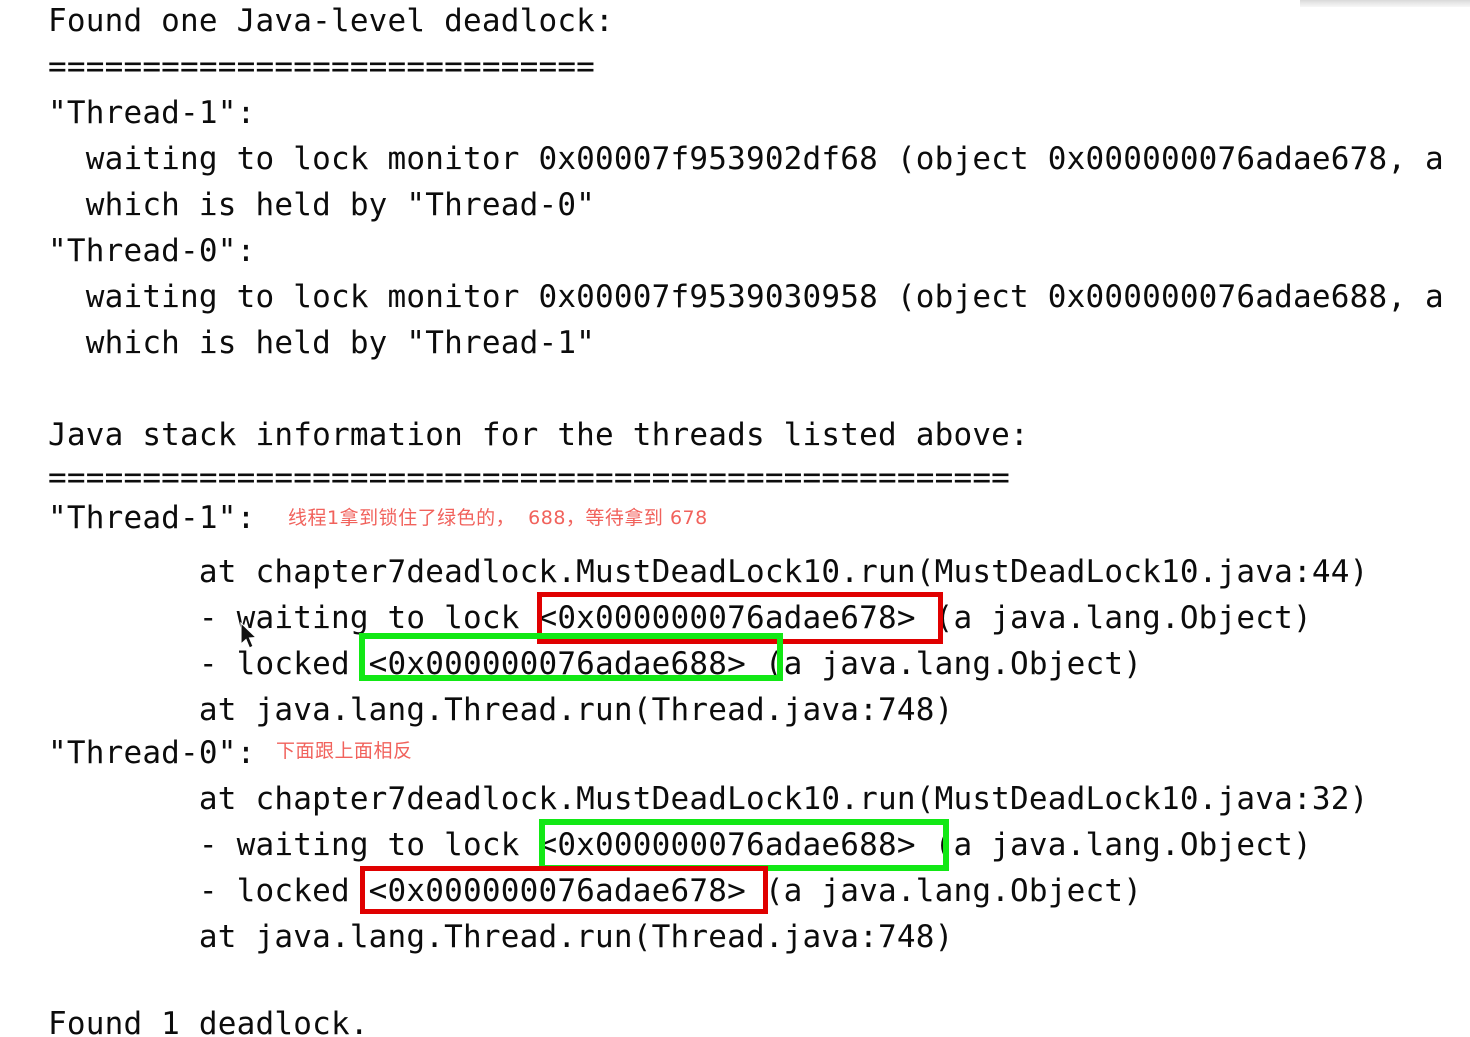 The height and width of the screenshot is (1037, 1470). Describe the element at coordinates (249, 635) in the screenshot. I see `mouse-cursor-icon` at that location.